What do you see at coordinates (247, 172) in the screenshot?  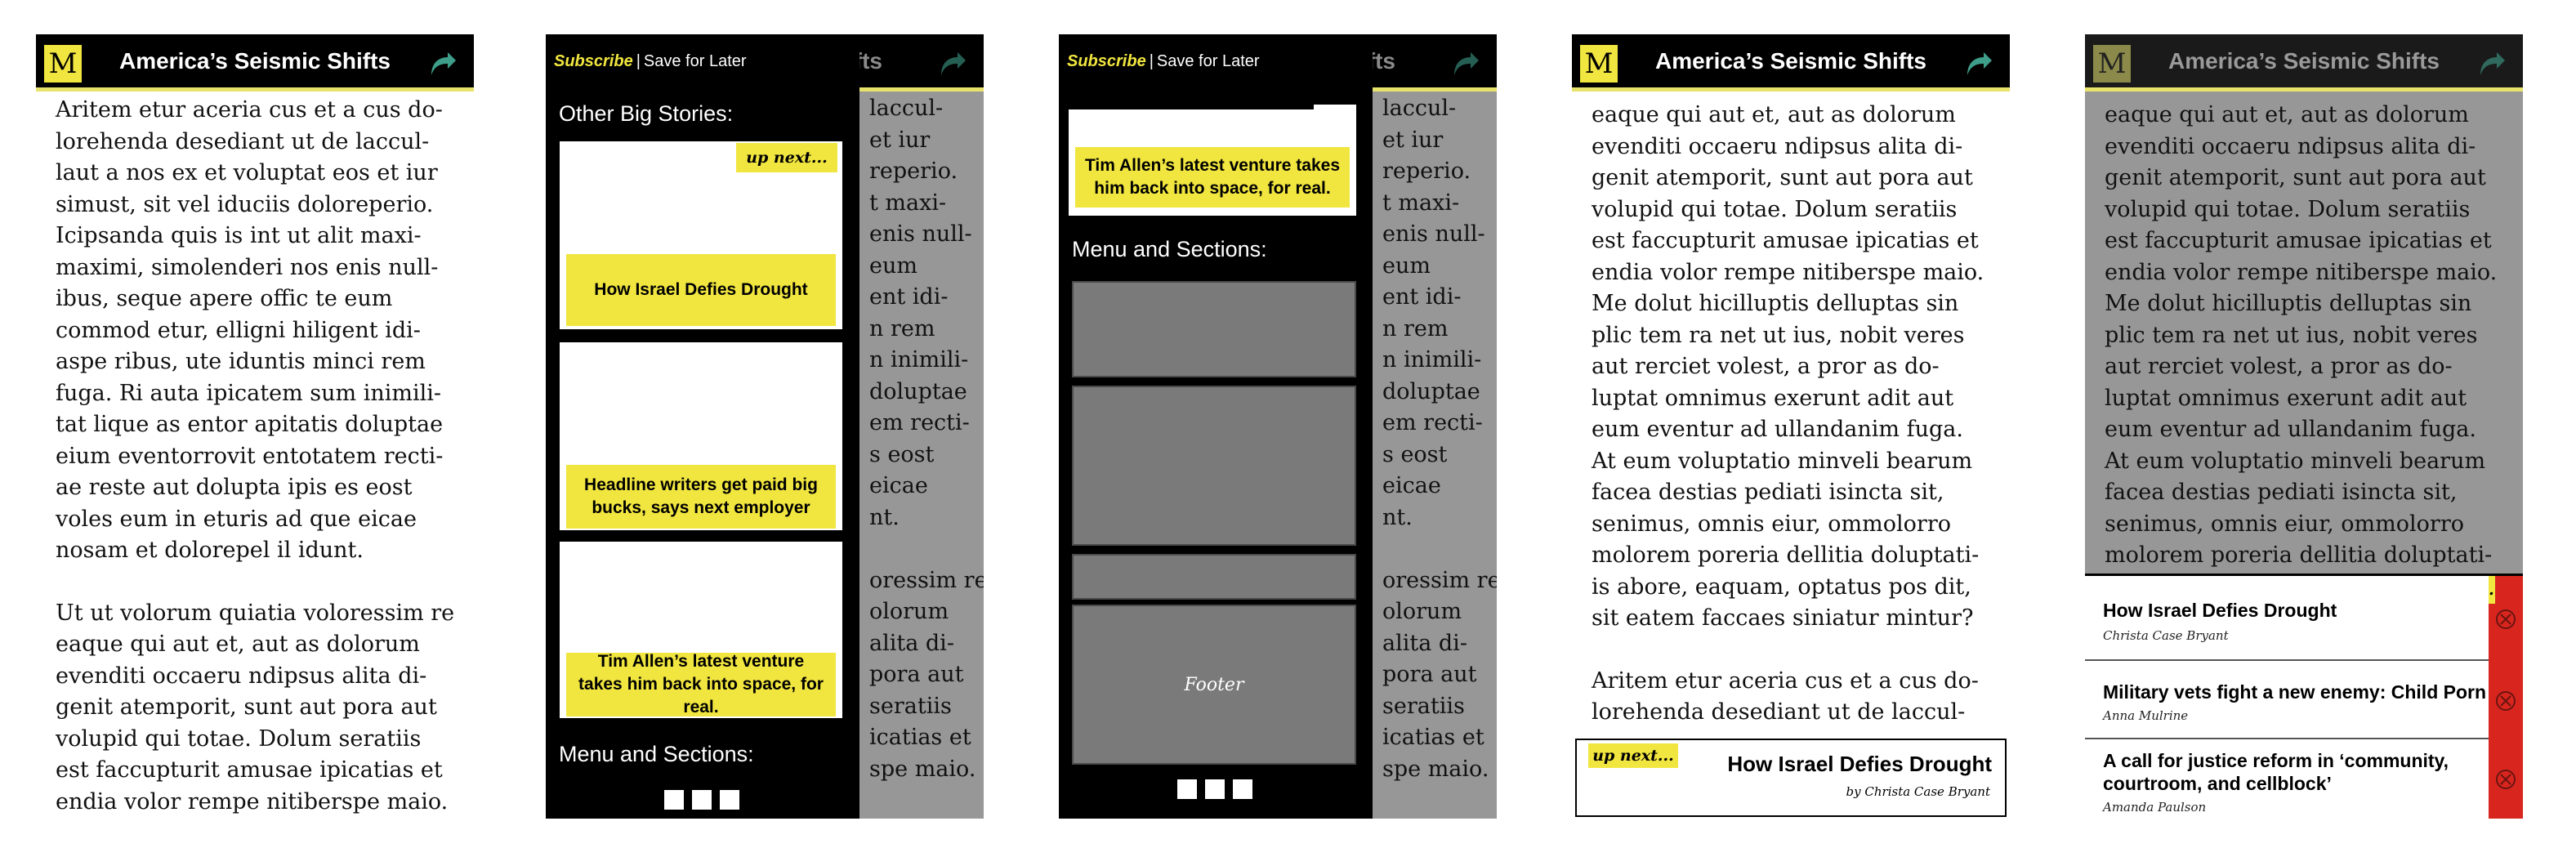 I see `article-line: laut a nos ex et voluptat eos et iur` at bounding box center [247, 172].